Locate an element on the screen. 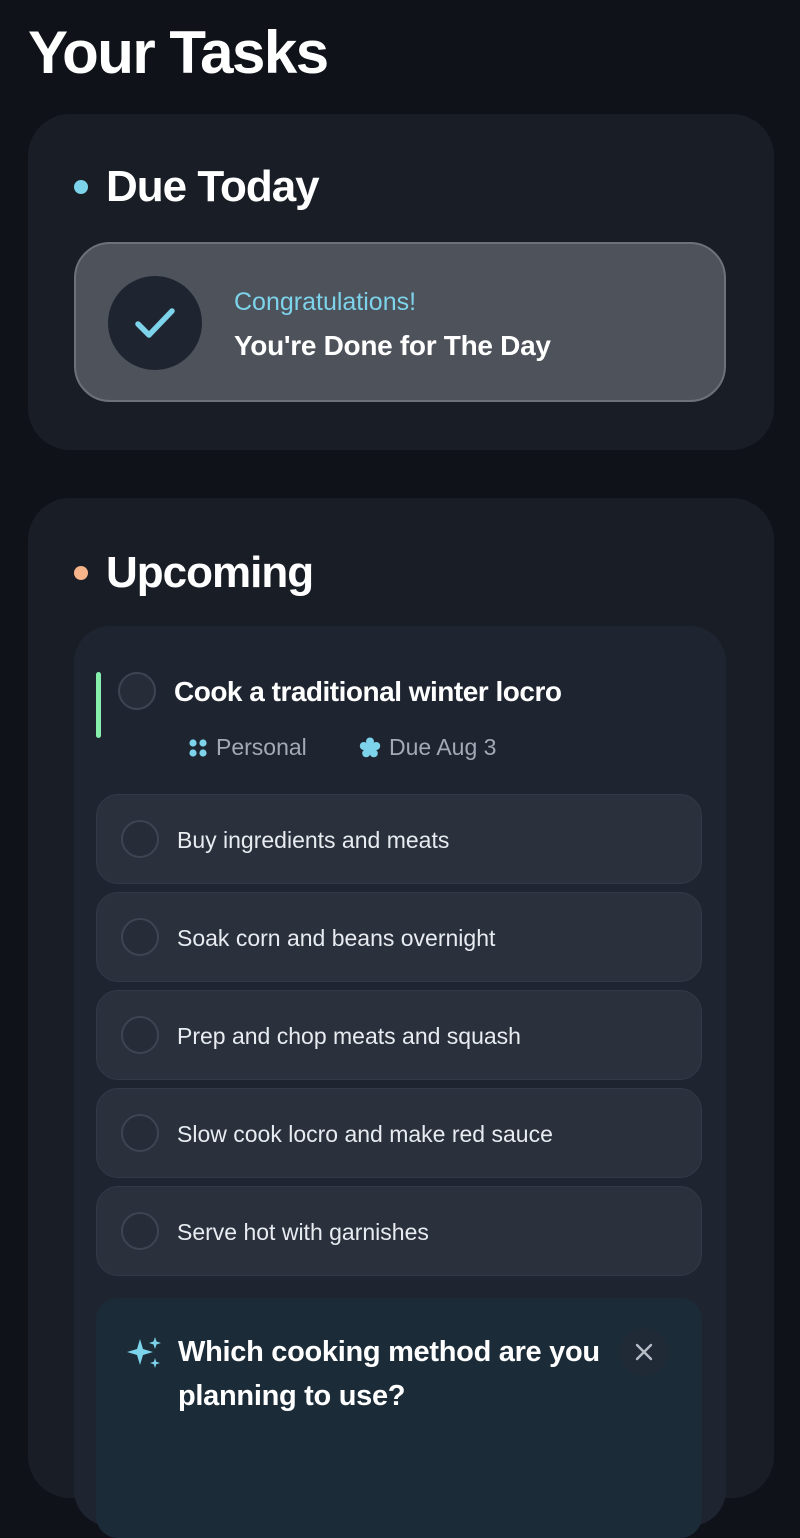 This screenshot has width=800, height=1538. subtask-item: Serve hot with garnishes is located at coordinates (399, 1231).